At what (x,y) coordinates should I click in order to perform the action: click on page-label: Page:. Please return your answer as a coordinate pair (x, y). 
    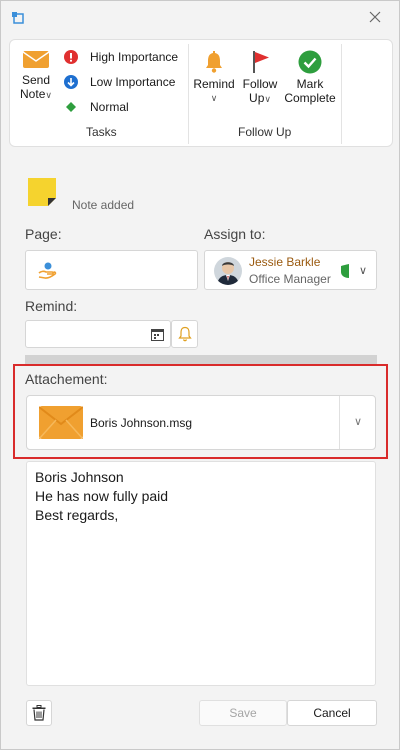
    Looking at the image, I should click on (43, 234).